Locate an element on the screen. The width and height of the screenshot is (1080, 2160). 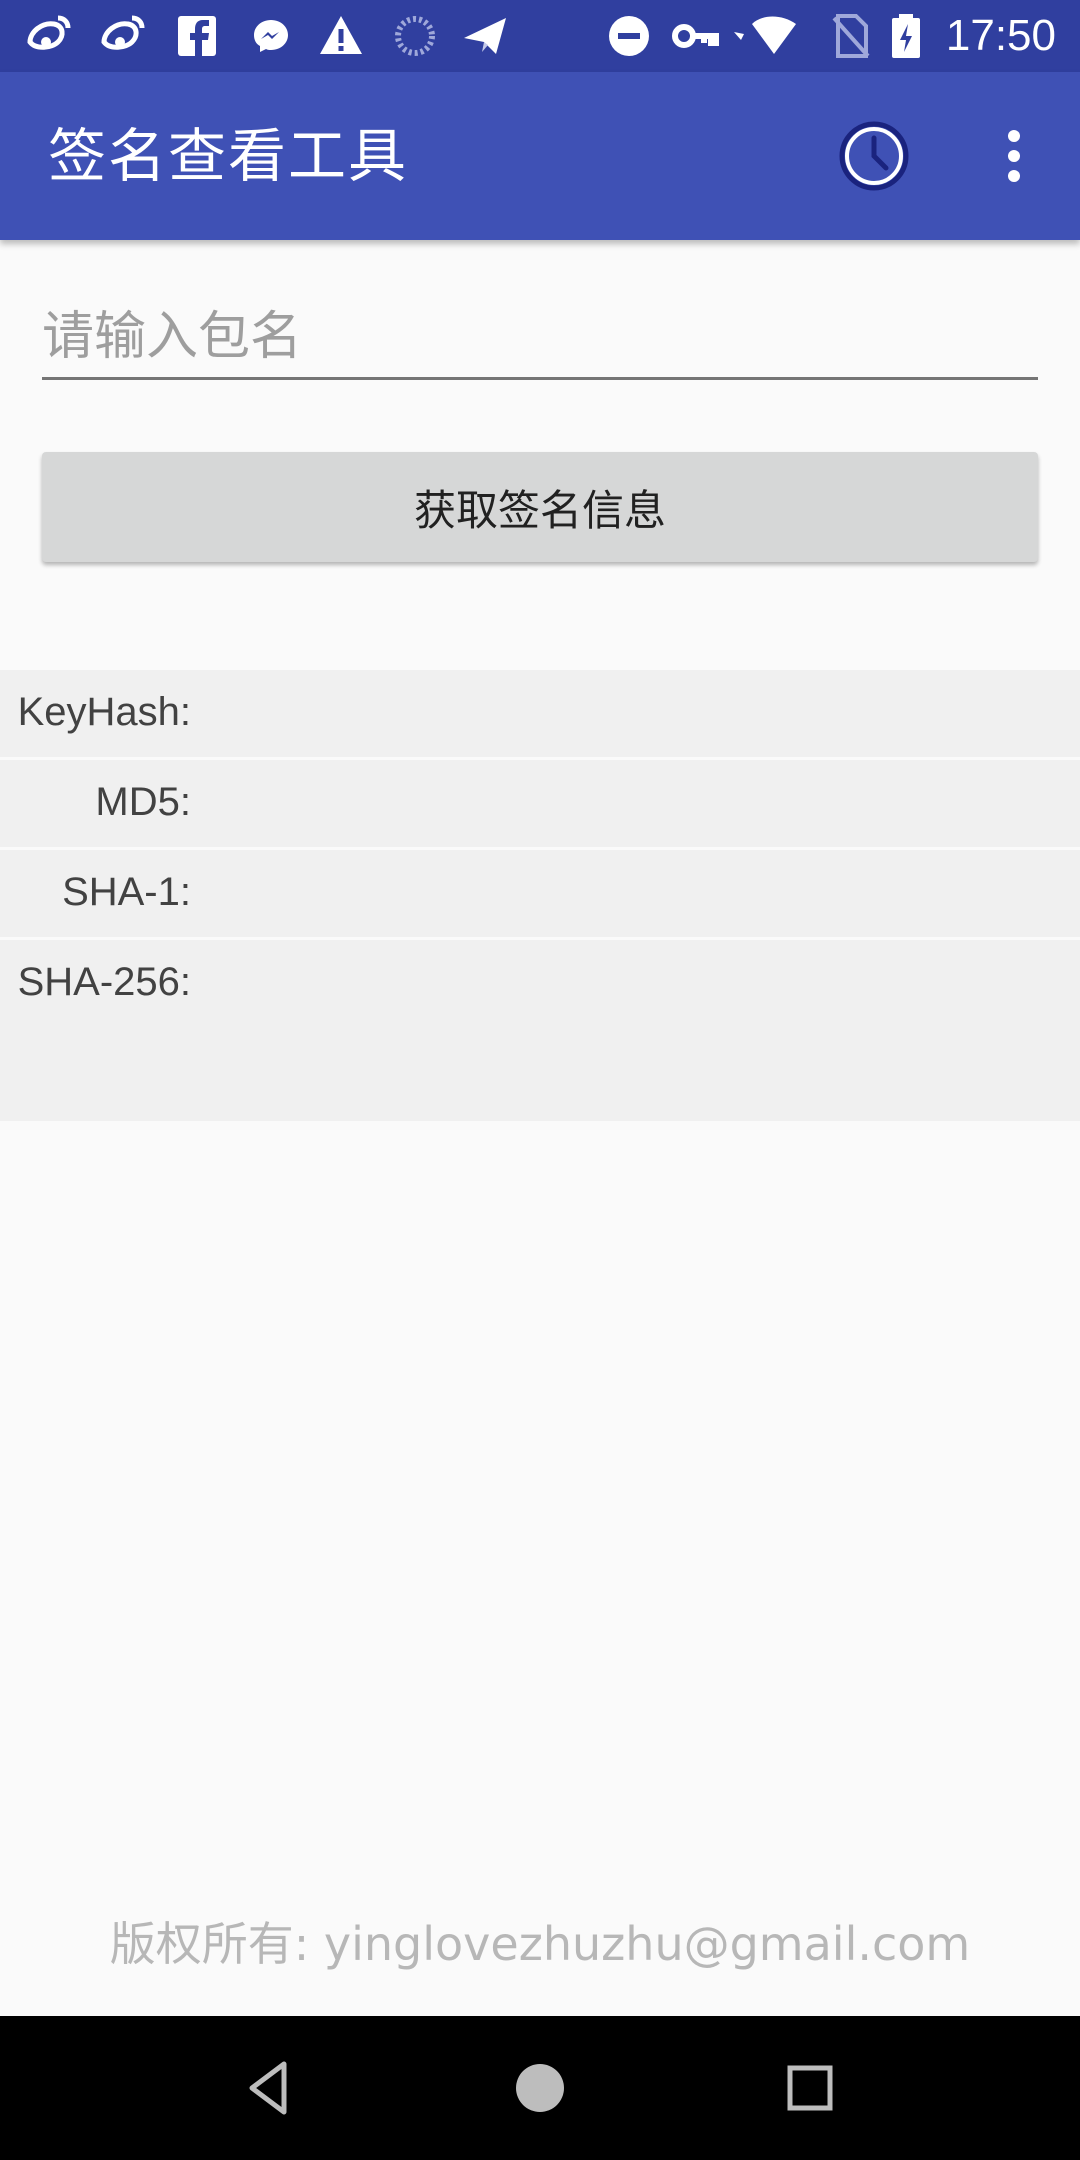
more-vert-icon is located at coordinates (1014, 156).